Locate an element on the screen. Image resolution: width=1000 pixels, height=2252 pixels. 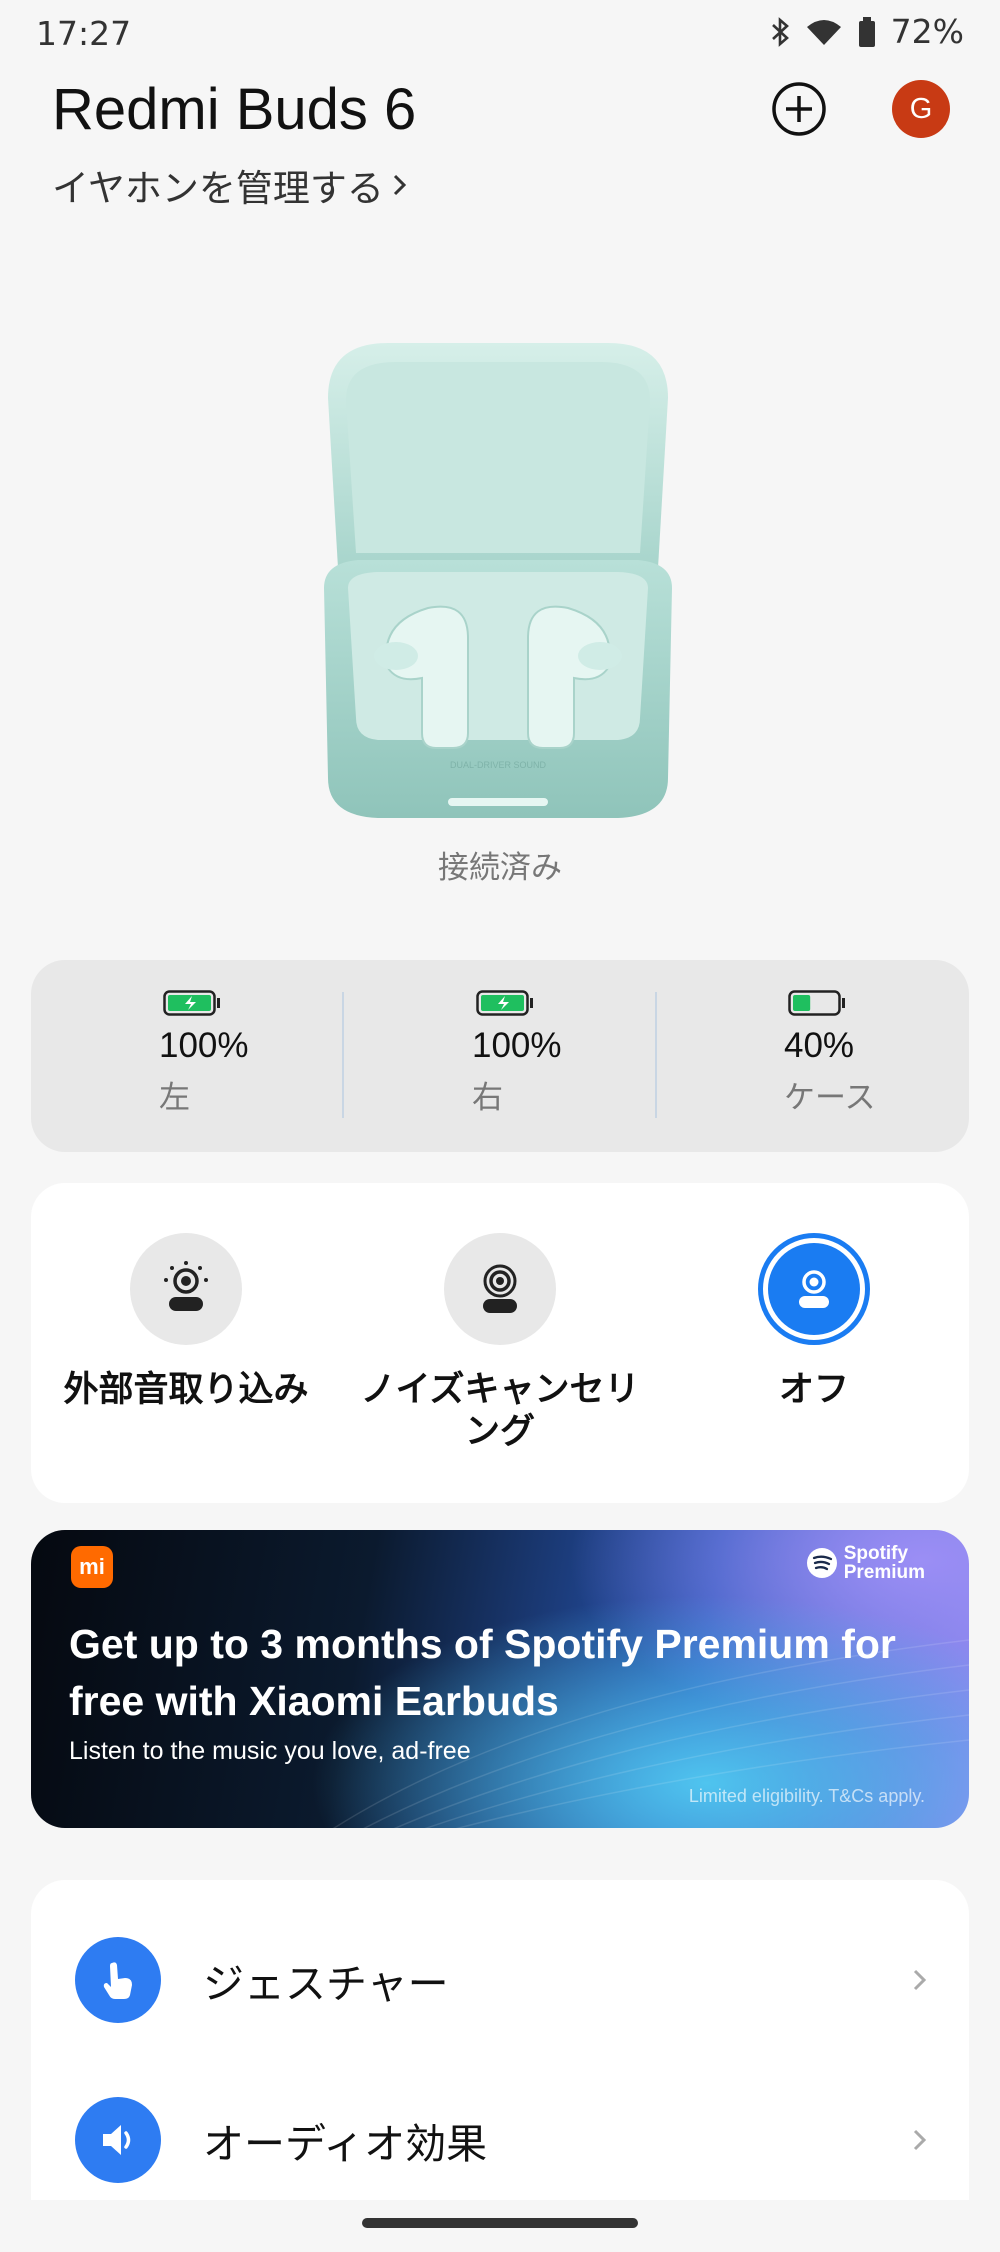
spotify-premium-logo: Spotify Premium is located at coordinates (865, 1563).